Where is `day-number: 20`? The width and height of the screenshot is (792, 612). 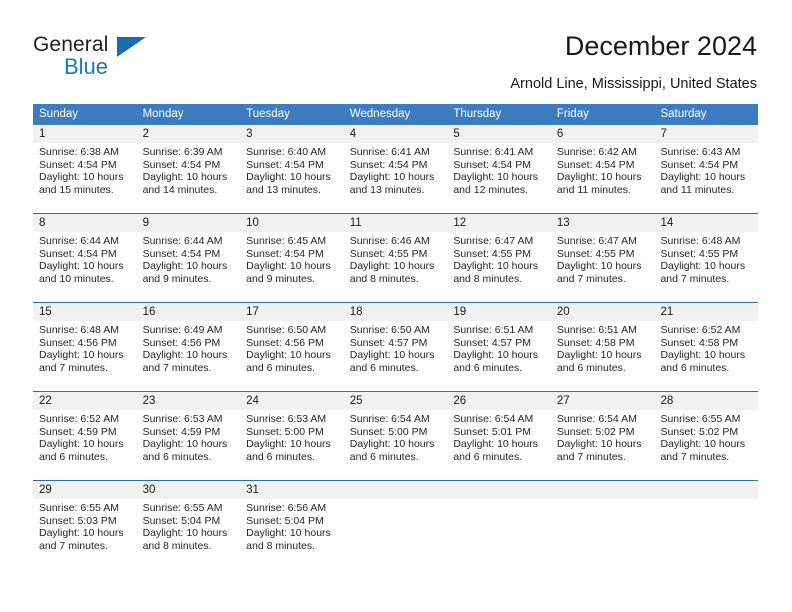 day-number: 20 is located at coordinates (603, 312).